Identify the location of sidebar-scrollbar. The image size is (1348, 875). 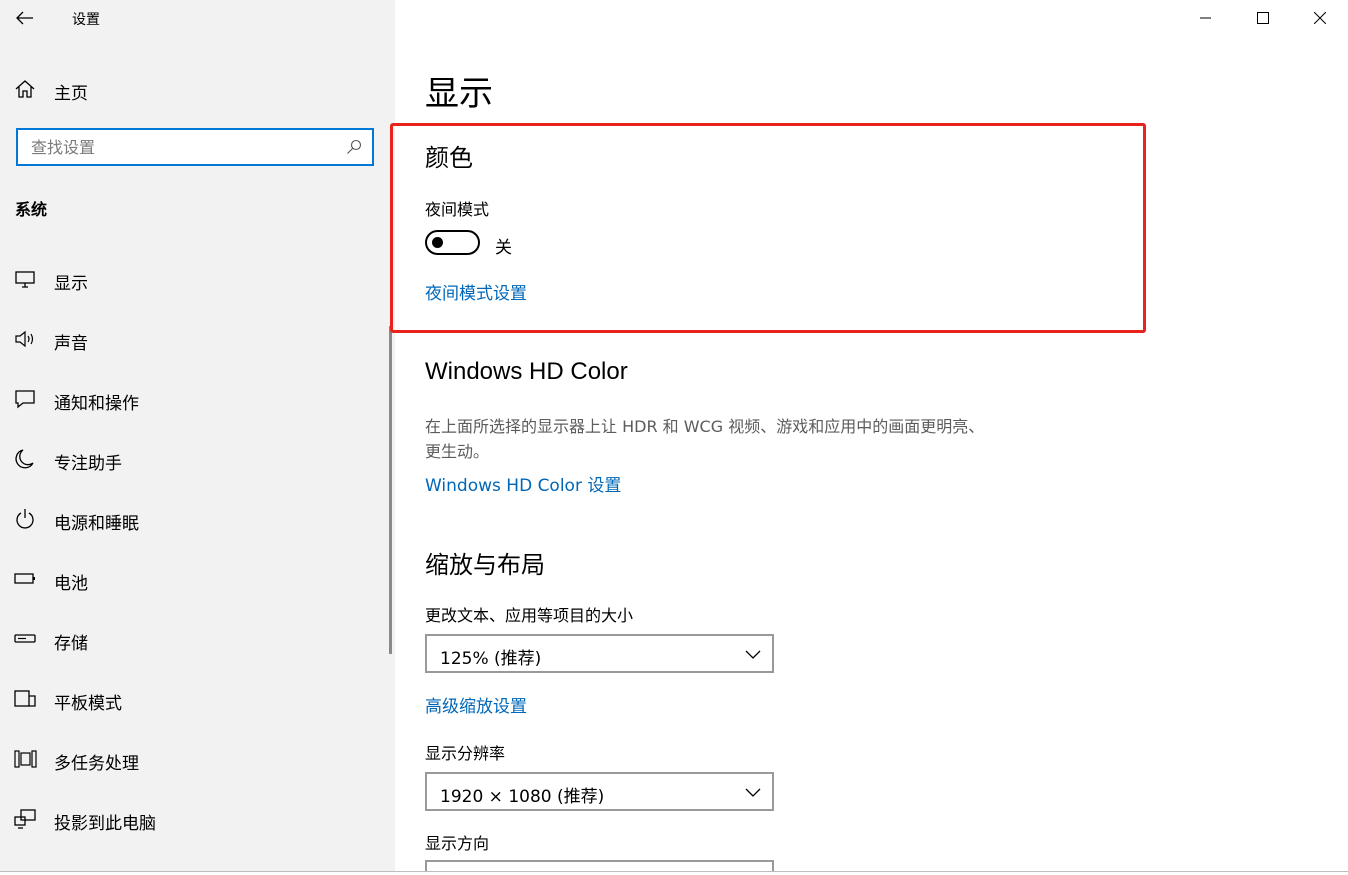
(390, 490).